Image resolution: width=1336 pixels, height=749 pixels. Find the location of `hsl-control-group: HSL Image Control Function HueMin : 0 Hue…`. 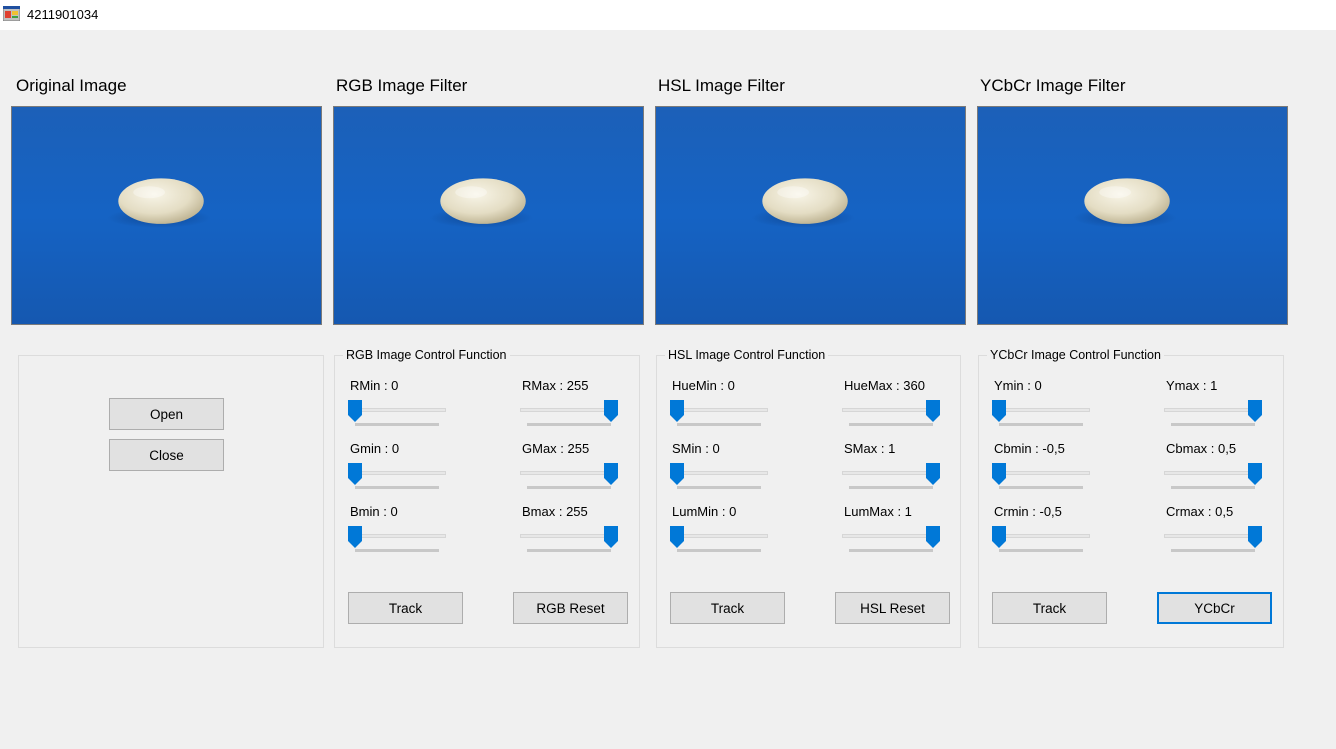

hsl-control-group: HSL Image Control Function HueMin : 0 Hue… is located at coordinates (808, 498).